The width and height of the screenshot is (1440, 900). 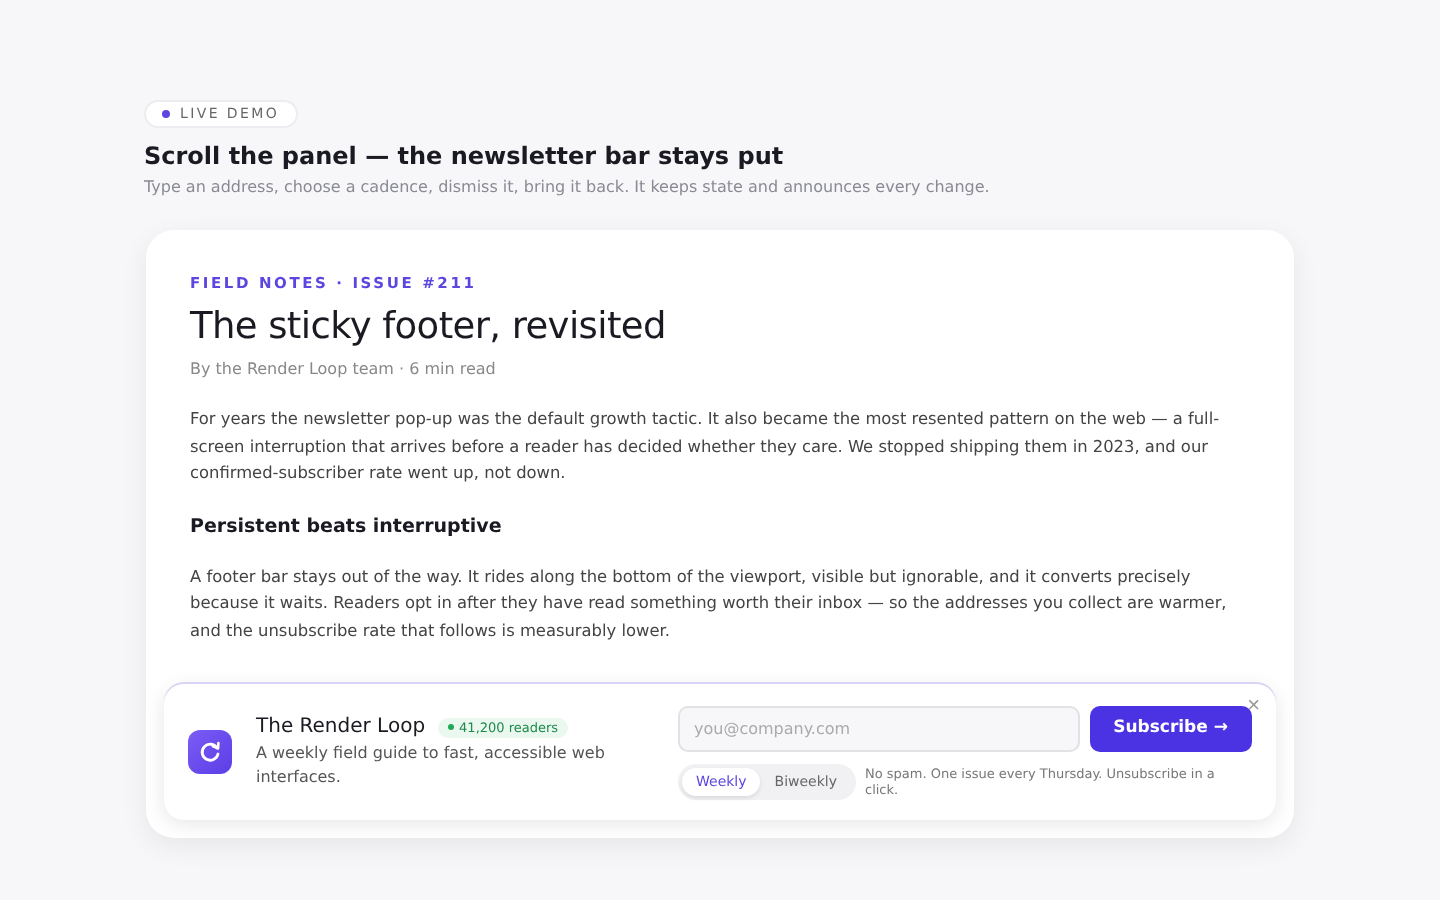 I want to click on refresh-icon, so click(x=210, y=752).